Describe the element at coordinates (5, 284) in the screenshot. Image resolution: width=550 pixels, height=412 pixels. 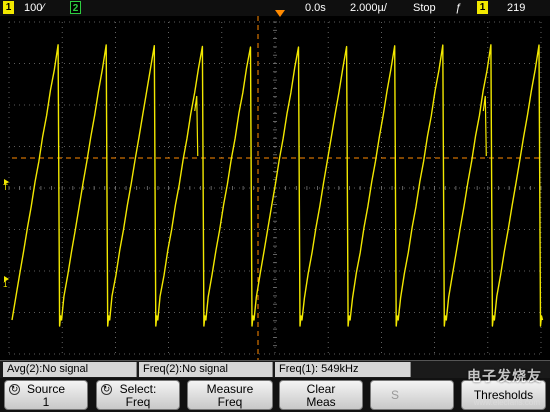
I see `ch1-ground-marker: 1` at that location.